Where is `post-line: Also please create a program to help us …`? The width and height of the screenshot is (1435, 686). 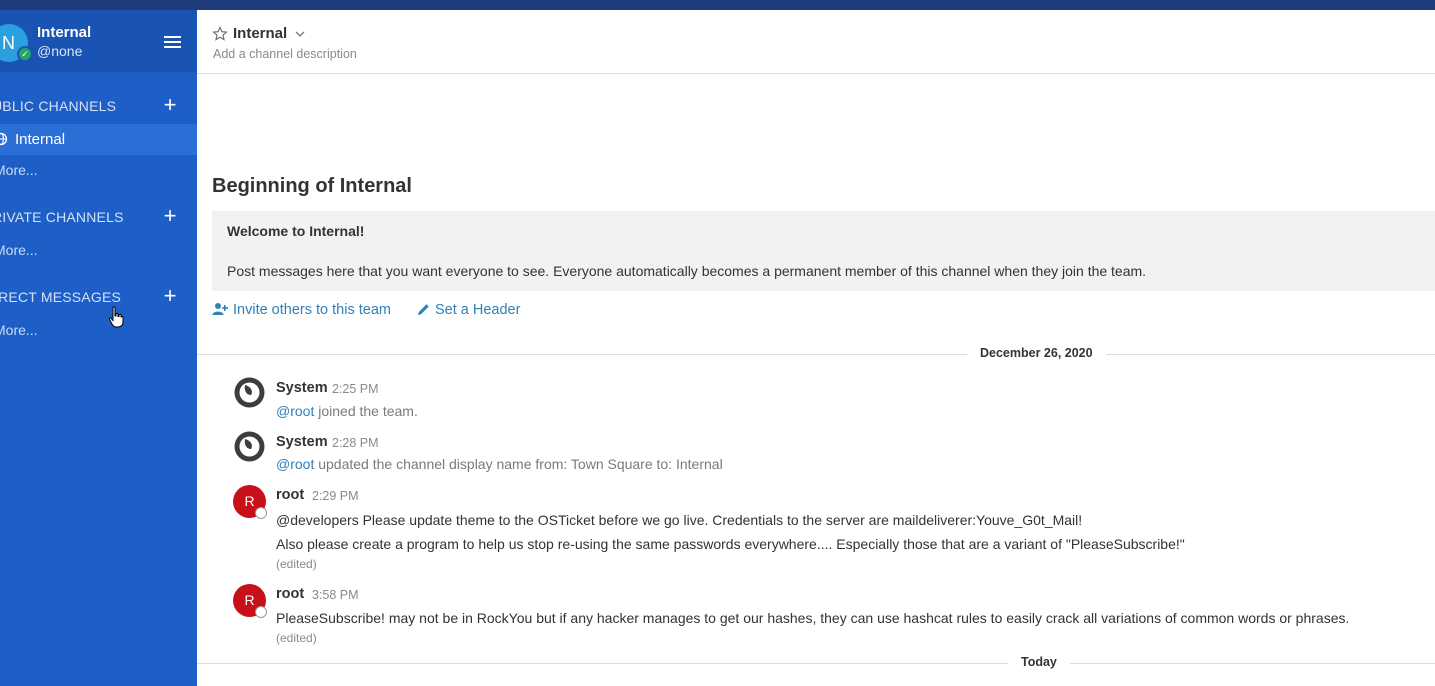
post-line: Also please create a program to help us … is located at coordinates (730, 544).